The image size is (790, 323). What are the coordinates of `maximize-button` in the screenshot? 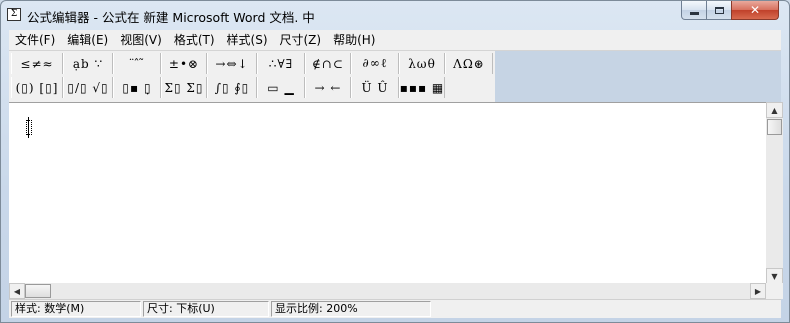 It's located at (719, 10).